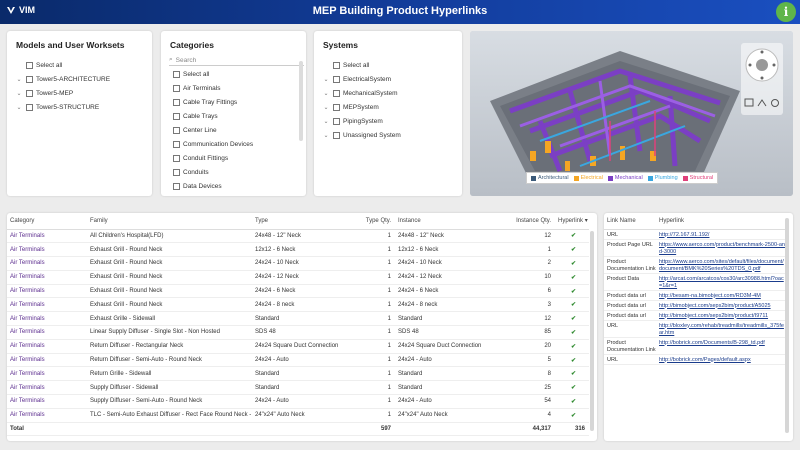 The height and width of the screenshot is (450, 800). What do you see at coordinates (389, 79) in the screenshot?
I see `tree-item-system: ⌄ ElectricalSystem` at bounding box center [389, 79].